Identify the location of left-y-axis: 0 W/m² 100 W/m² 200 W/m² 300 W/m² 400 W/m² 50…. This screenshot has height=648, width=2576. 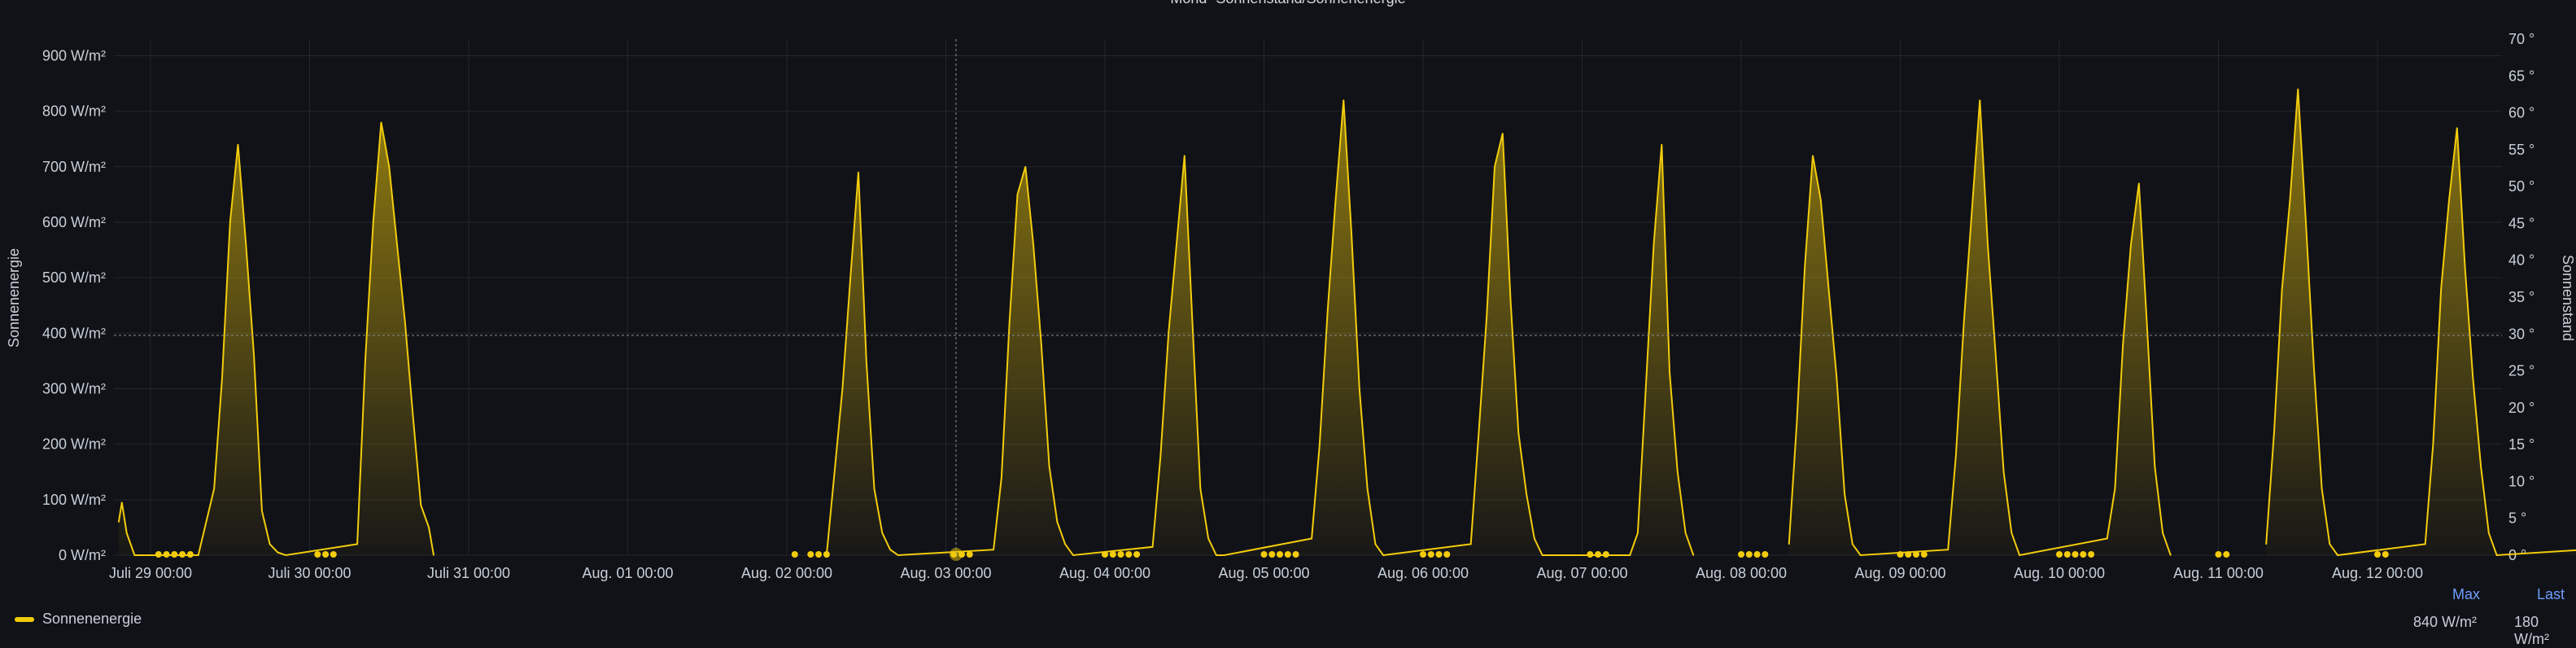
(74, 305).